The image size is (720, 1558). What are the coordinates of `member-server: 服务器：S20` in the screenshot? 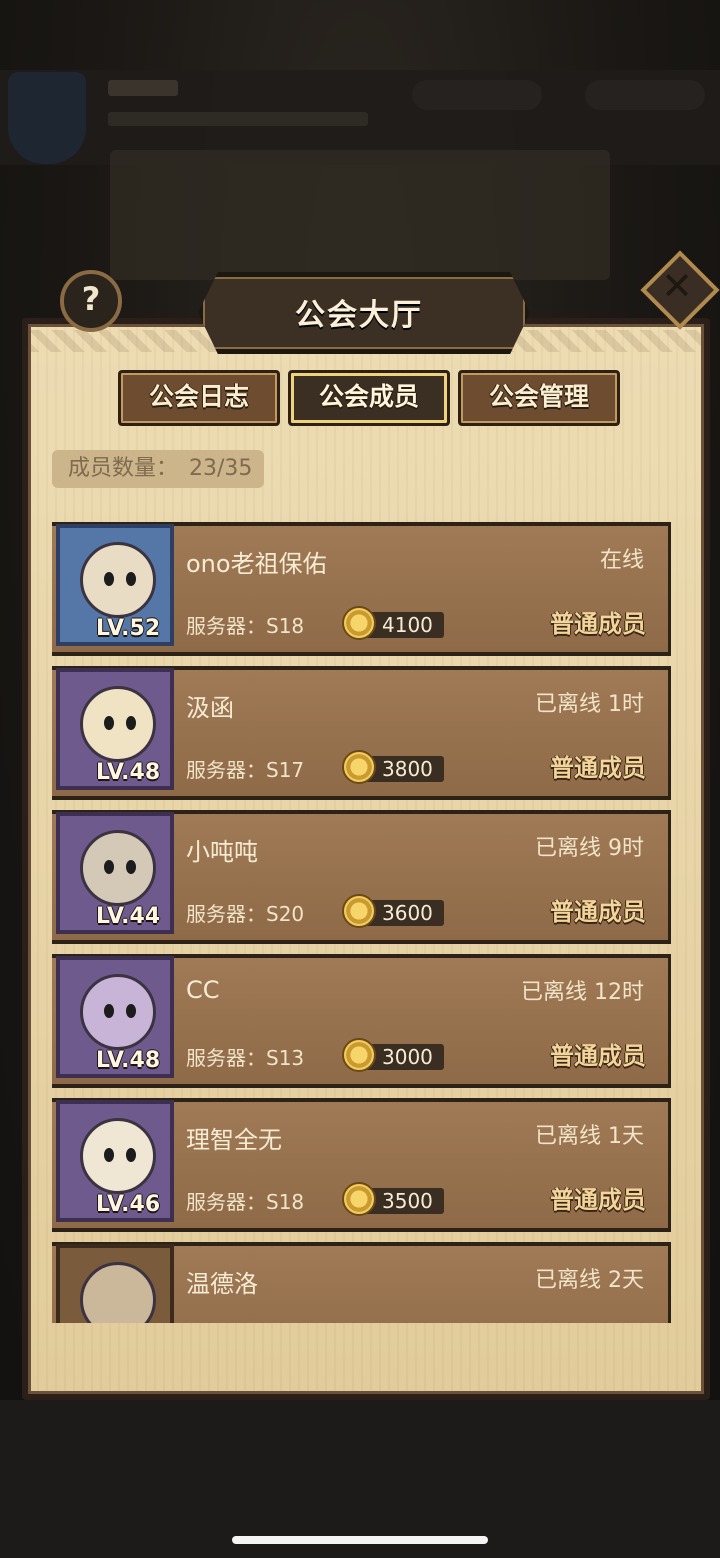 It's located at (245, 914).